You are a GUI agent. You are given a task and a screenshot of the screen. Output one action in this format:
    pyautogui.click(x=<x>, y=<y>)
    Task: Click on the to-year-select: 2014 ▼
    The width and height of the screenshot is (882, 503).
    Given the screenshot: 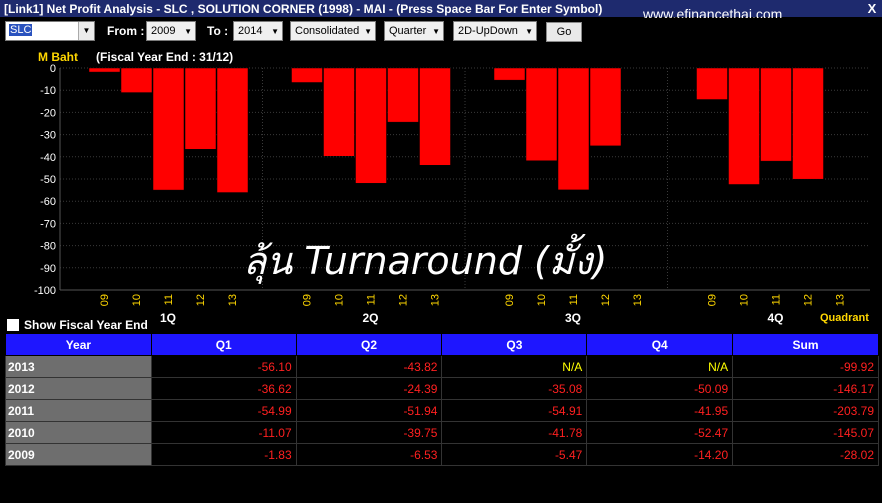 What is the action you would take?
    pyautogui.click(x=258, y=31)
    